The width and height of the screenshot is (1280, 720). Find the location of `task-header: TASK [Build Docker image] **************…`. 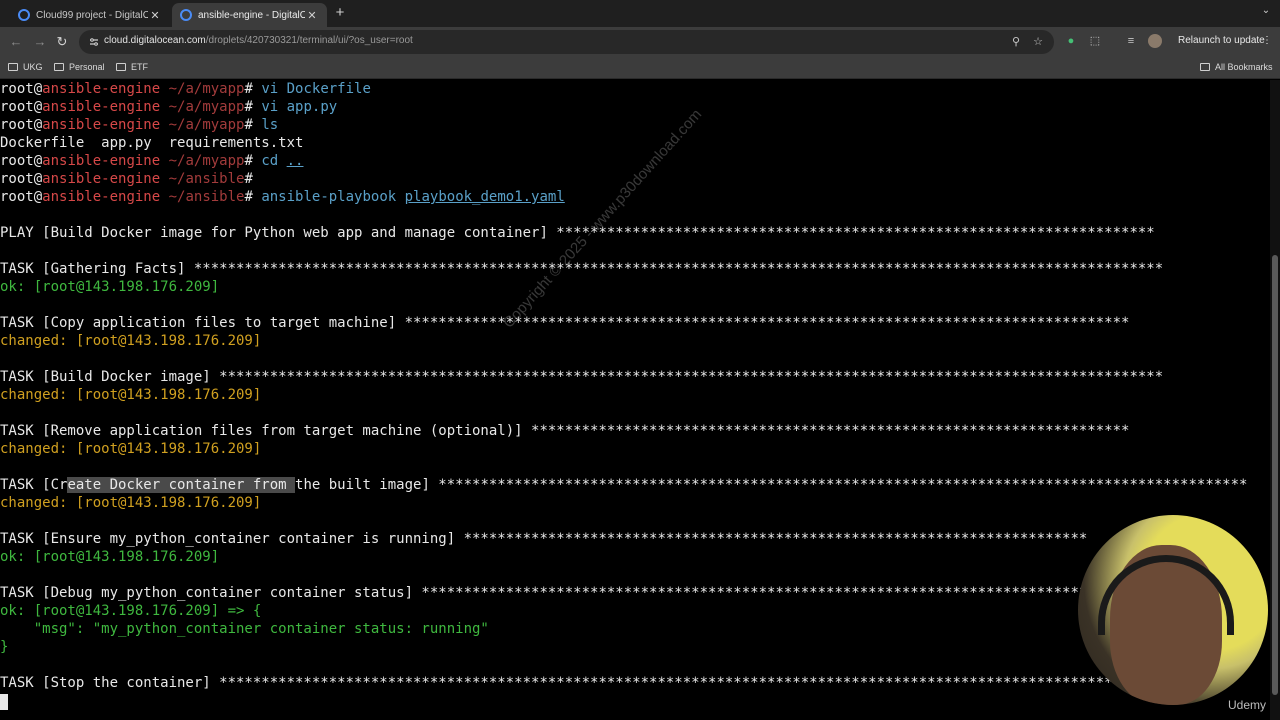

task-header: TASK [Build Docker image] **************… is located at coordinates (582, 377).